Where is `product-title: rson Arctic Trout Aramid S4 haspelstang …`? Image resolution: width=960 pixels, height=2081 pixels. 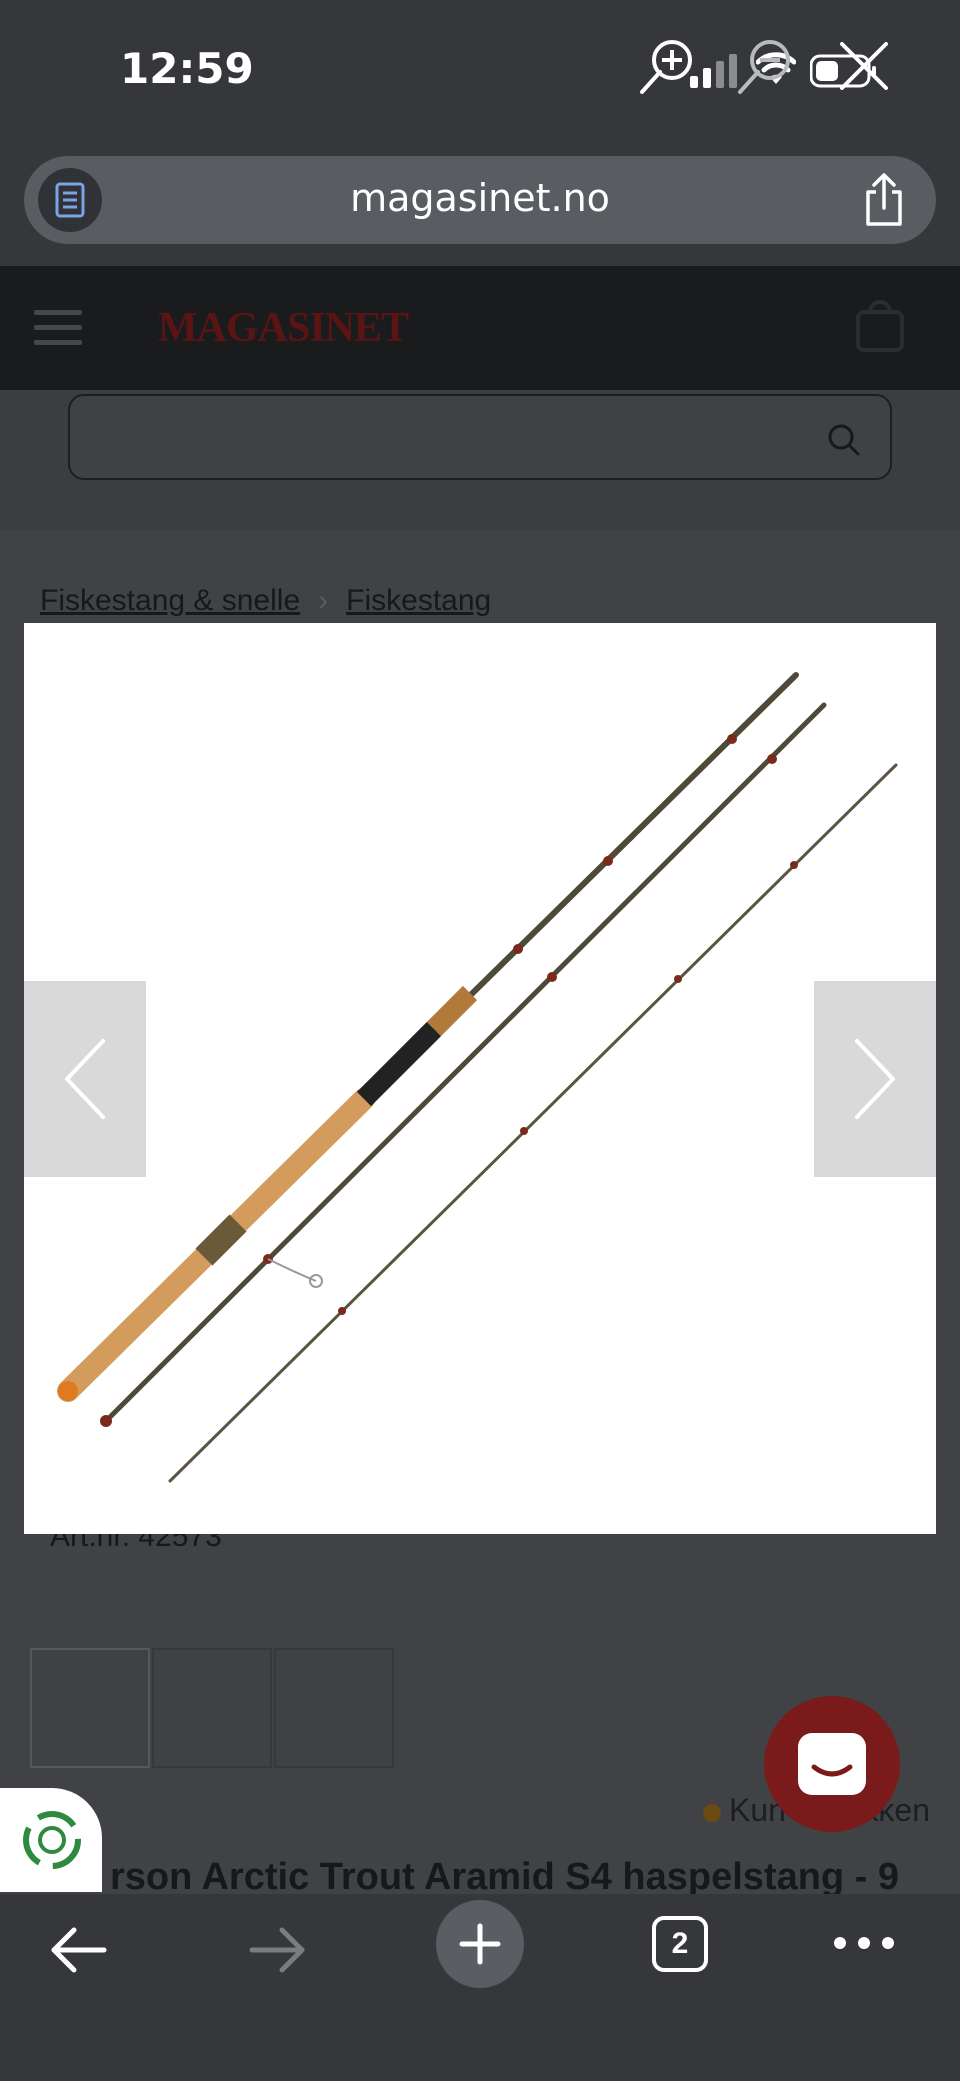 product-title: rson Arctic Trout Aramid S4 haspelstang … is located at coordinates (505, 1877).